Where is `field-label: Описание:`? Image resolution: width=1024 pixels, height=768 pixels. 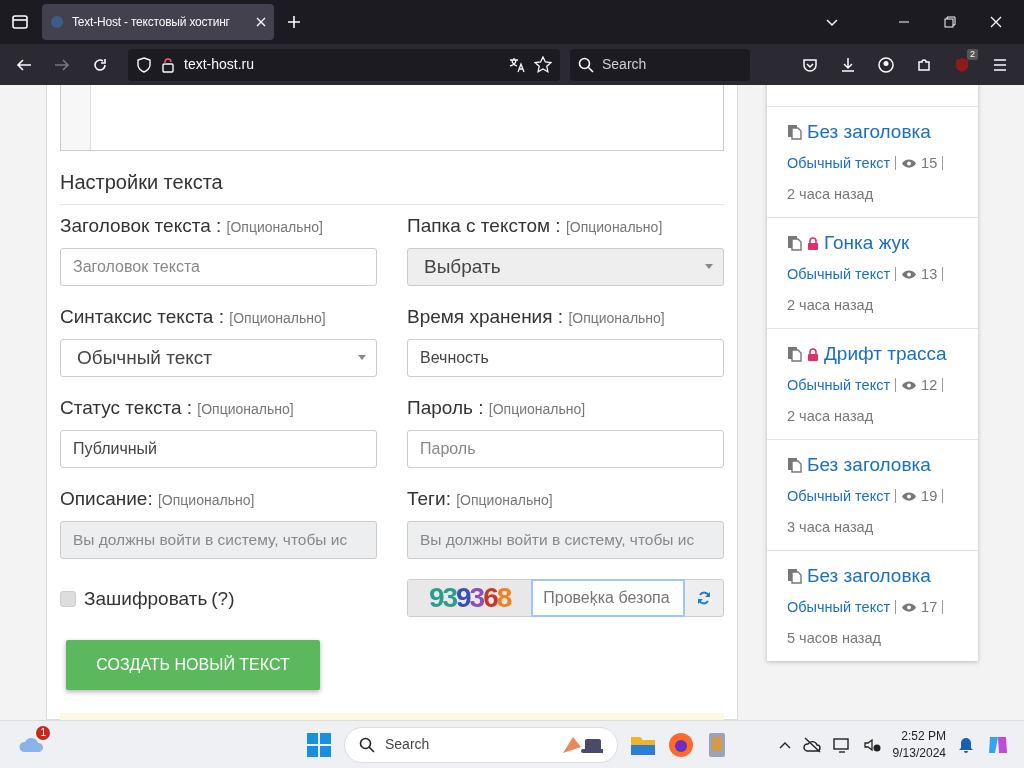 field-label: Описание: is located at coordinates (107, 498).